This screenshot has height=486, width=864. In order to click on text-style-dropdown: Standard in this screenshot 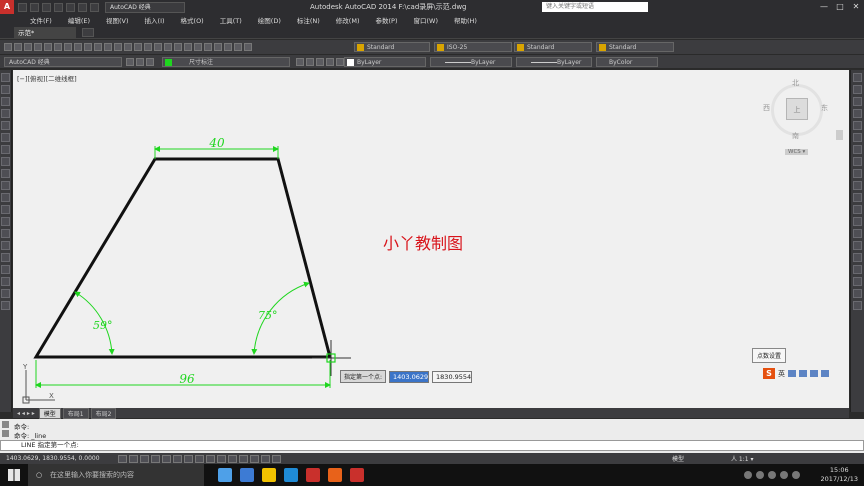, I will do `click(392, 47)`.